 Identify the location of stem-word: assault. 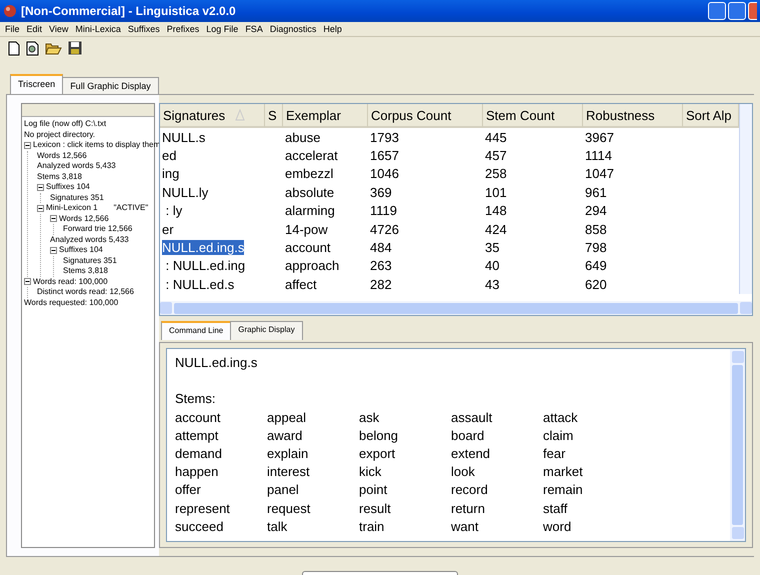
(472, 417).